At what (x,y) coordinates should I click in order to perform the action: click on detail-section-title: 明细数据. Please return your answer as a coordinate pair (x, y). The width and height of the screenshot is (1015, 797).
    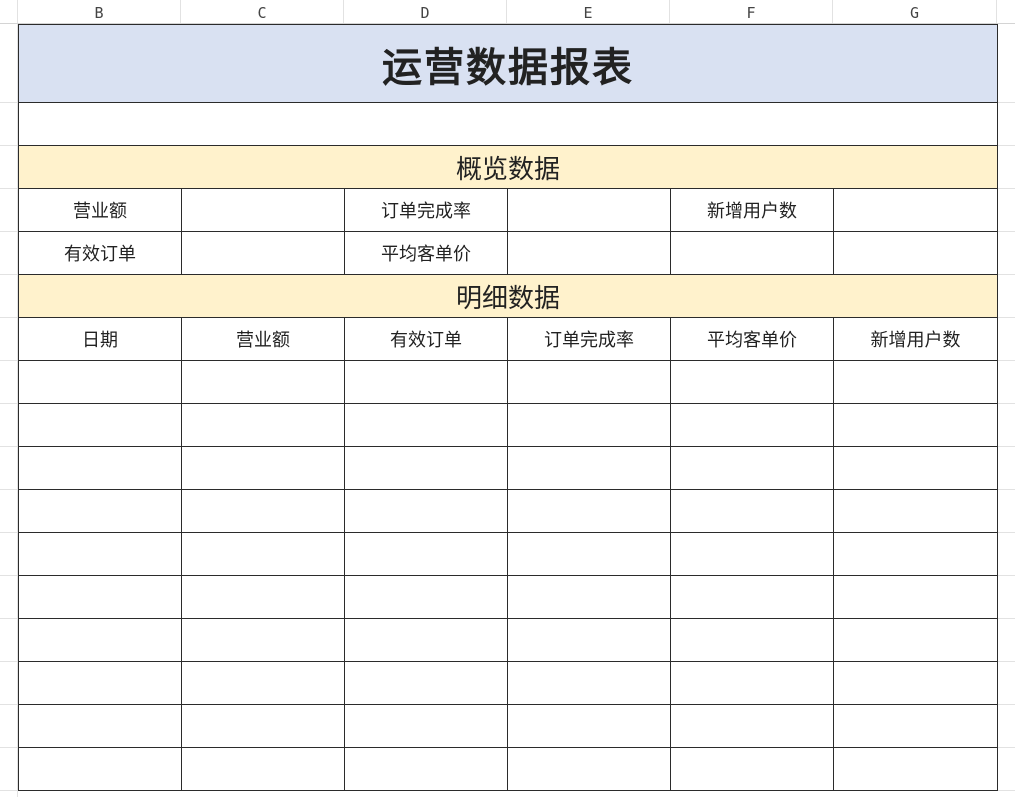
    Looking at the image, I should click on (508, 296).